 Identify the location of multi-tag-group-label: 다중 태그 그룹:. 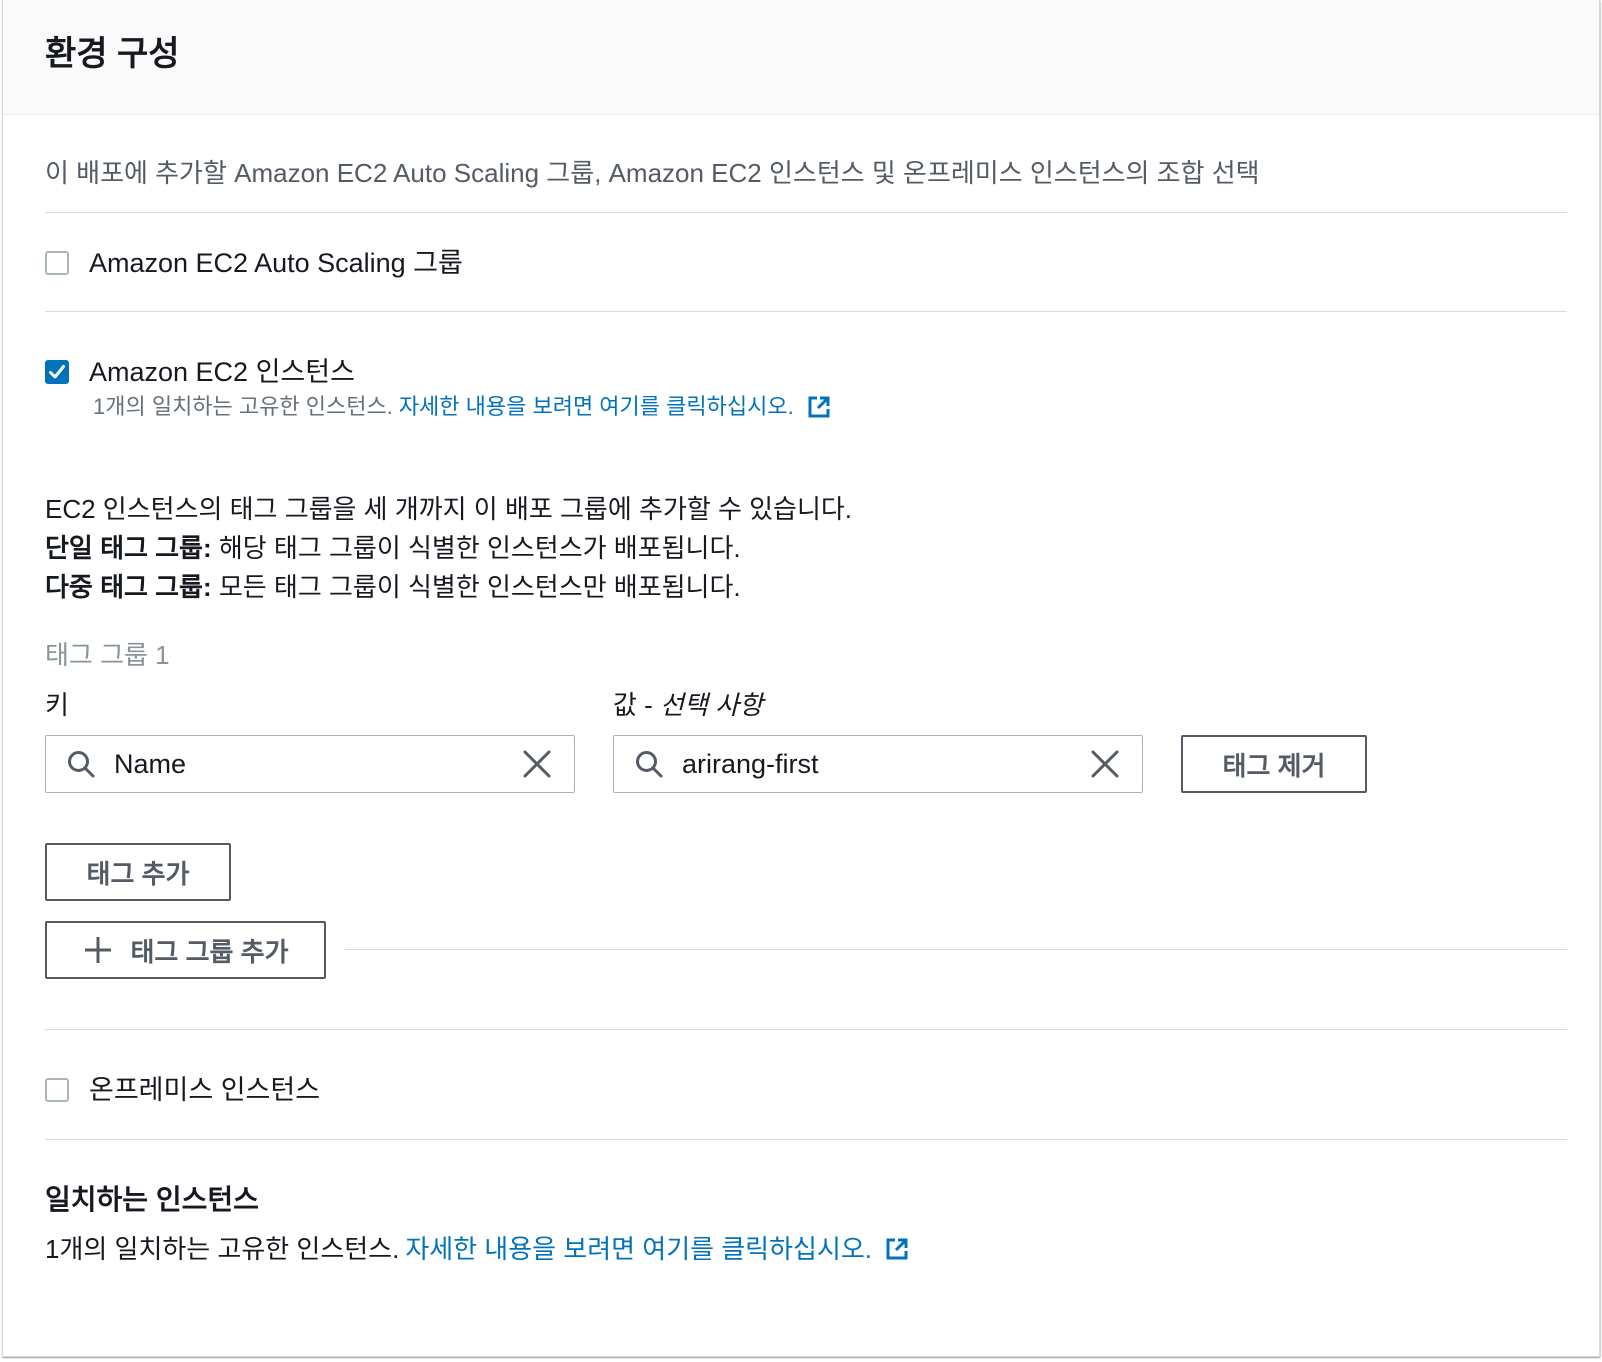
(128, 587).